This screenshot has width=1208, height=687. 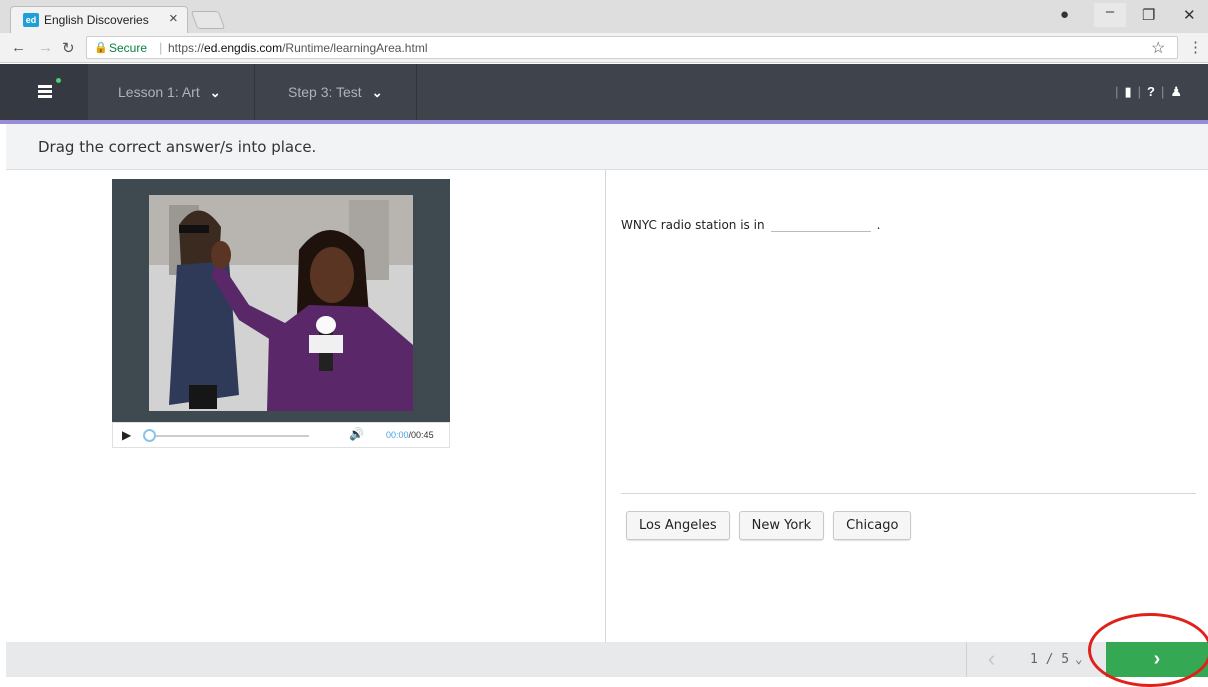 What do you see at coordinates (149, 435) in the screenshot?
I see `seek-handle` at bounding box center [149, 435].